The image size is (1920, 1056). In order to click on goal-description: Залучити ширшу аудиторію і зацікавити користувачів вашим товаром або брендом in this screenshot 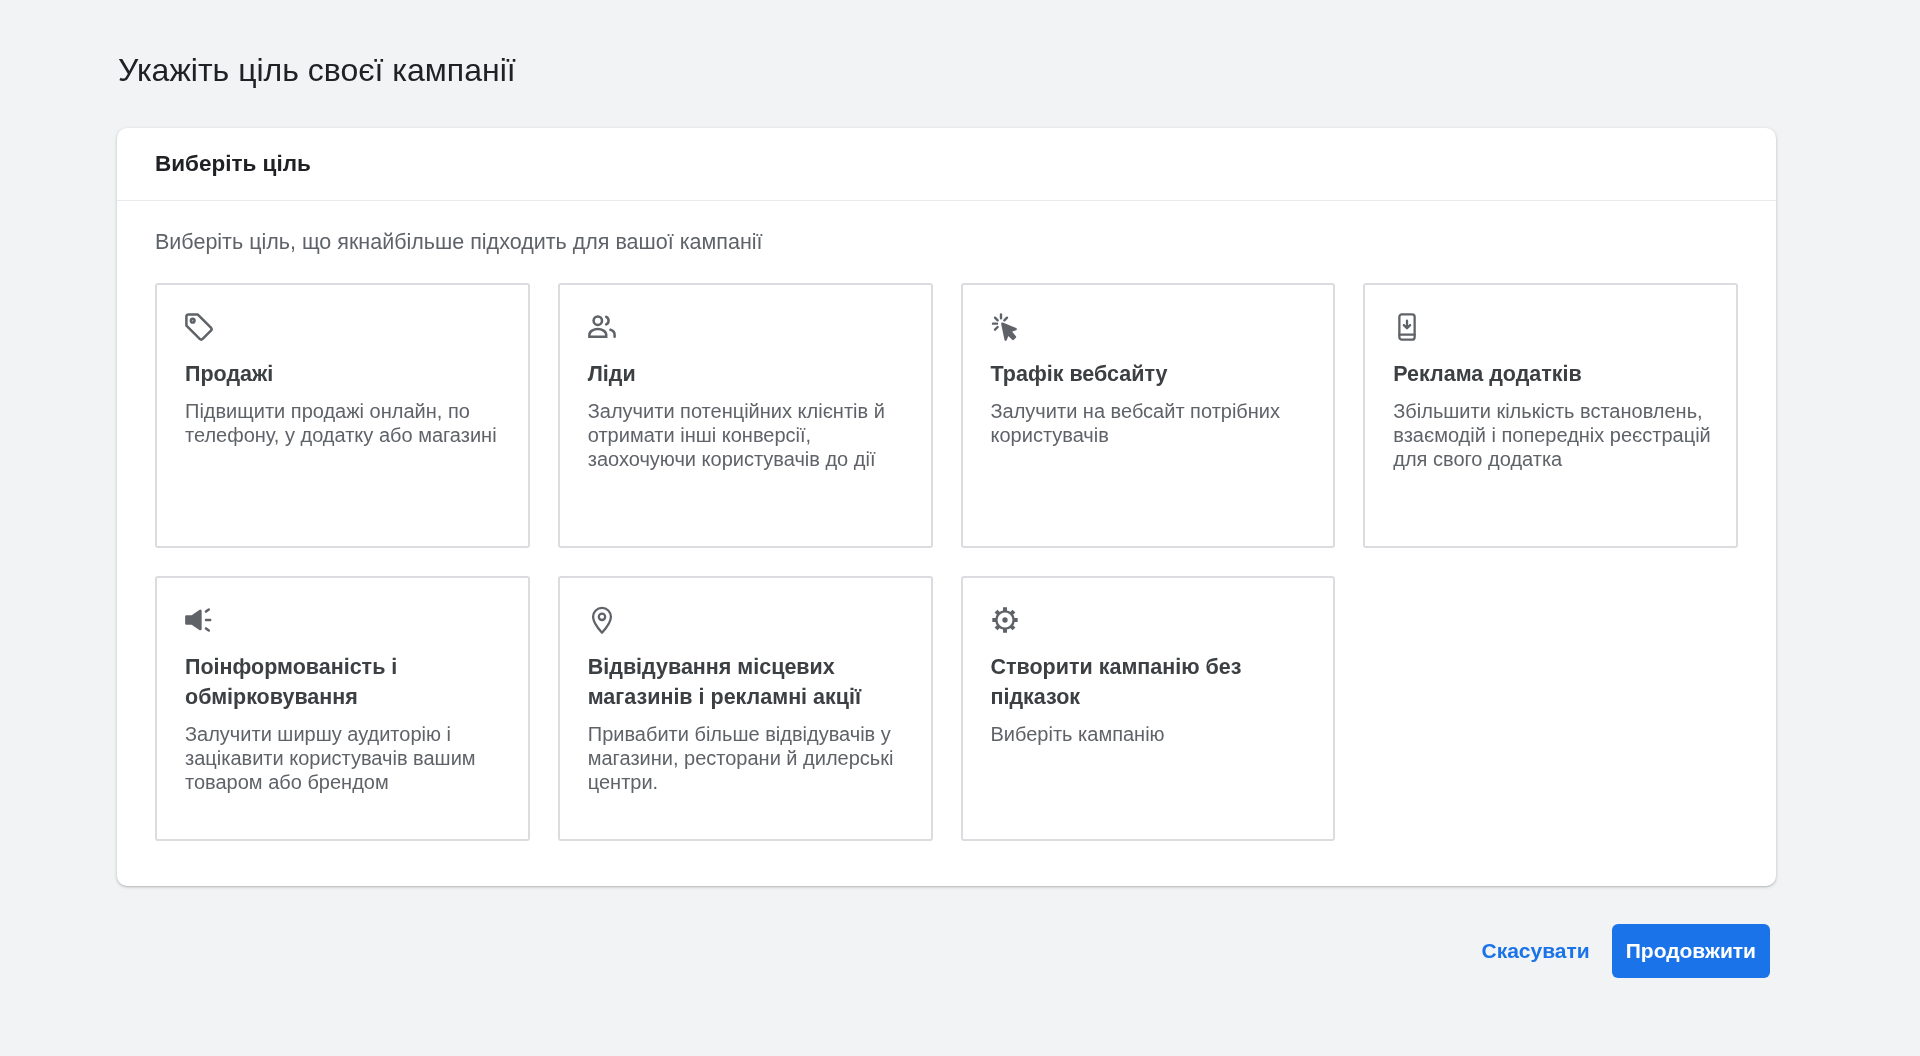, I will do `click(331, 758)`.